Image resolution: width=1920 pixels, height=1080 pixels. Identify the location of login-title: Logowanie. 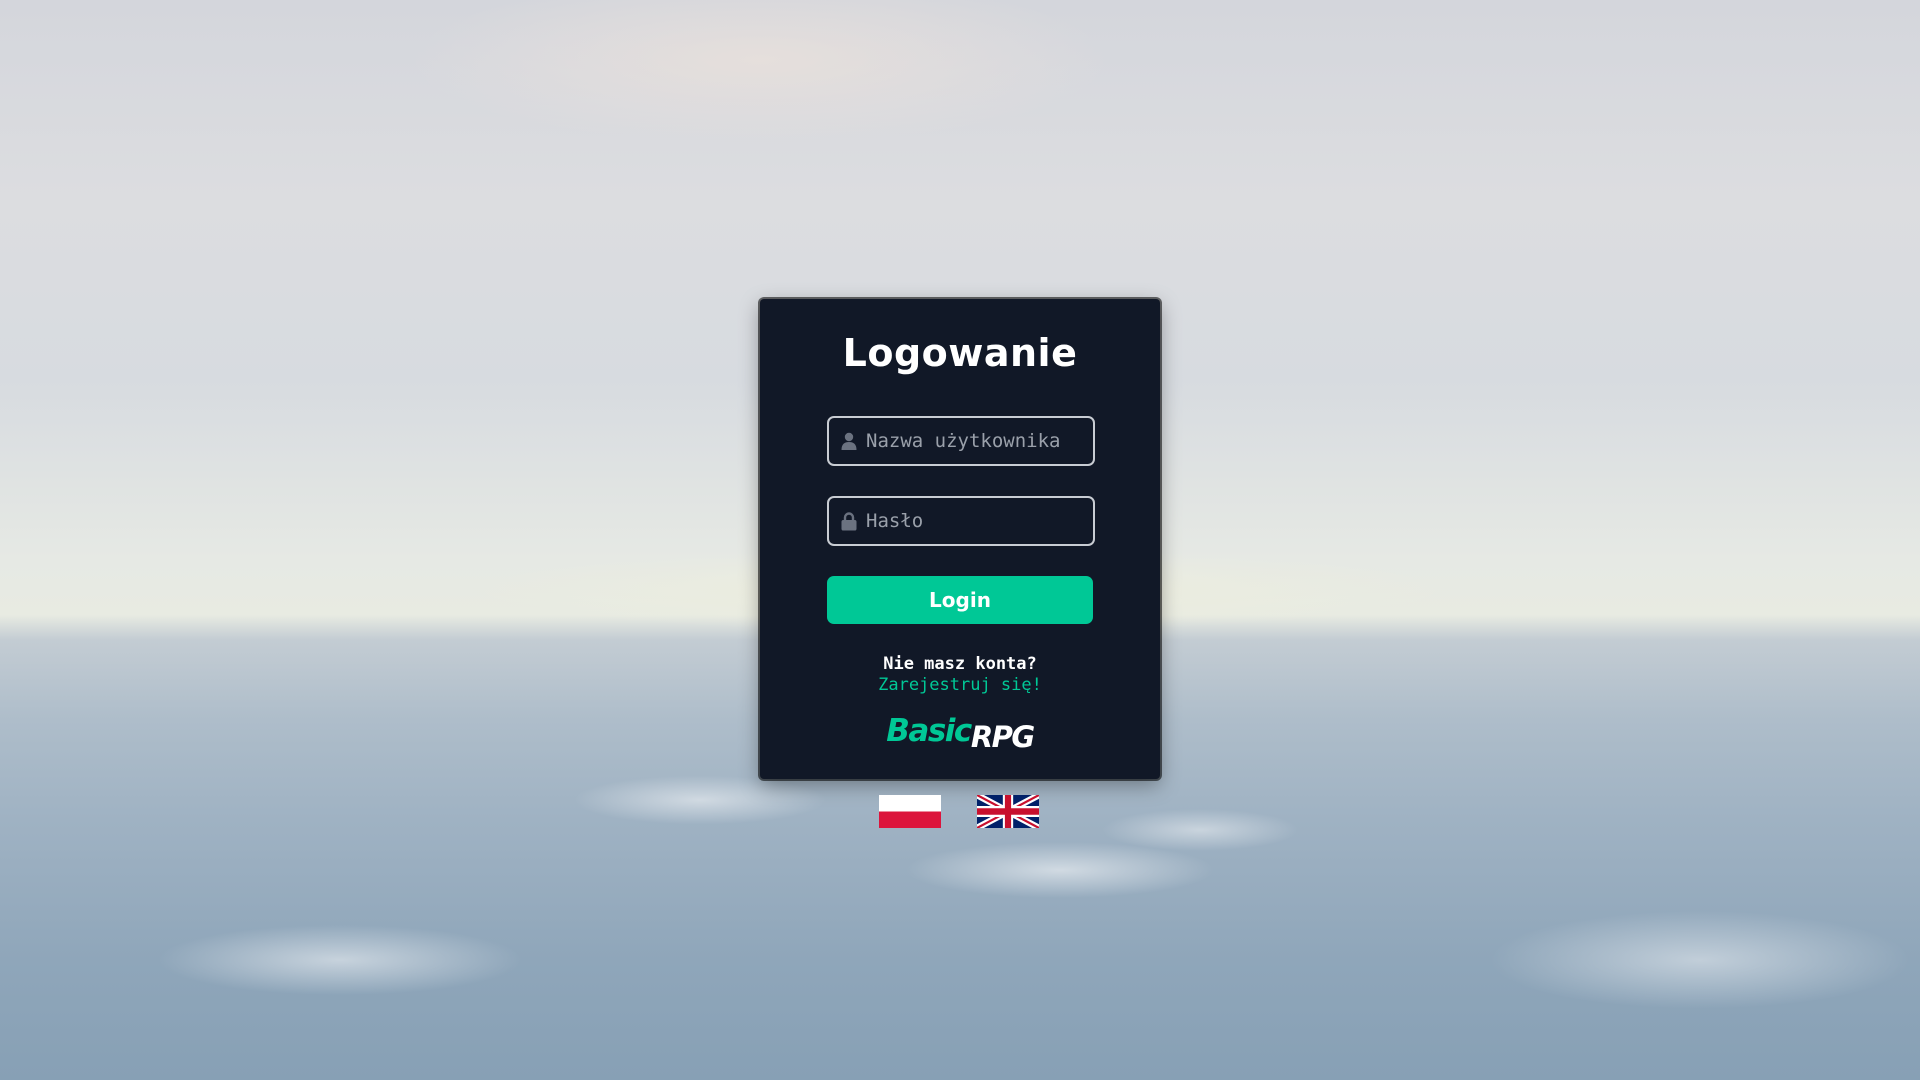
(960, 353).